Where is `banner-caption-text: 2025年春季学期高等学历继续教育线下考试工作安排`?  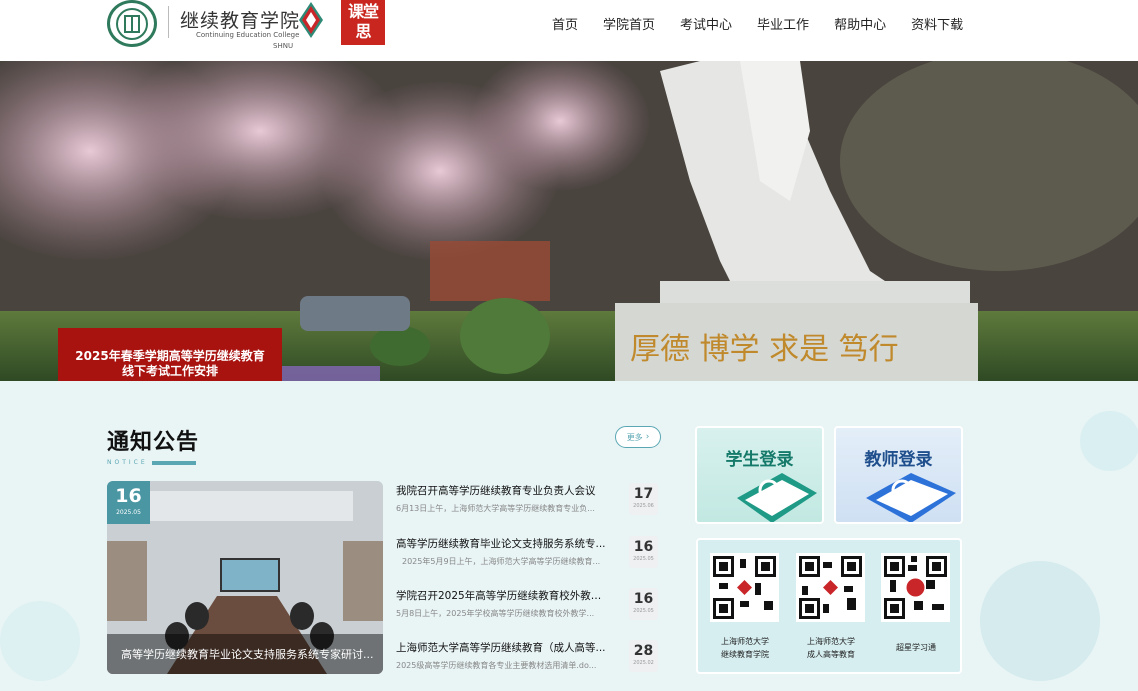 banner-caption-text: 2025年春季学期高等学历继续教育线下考试工作安排 is located at coordinates (170, 363).